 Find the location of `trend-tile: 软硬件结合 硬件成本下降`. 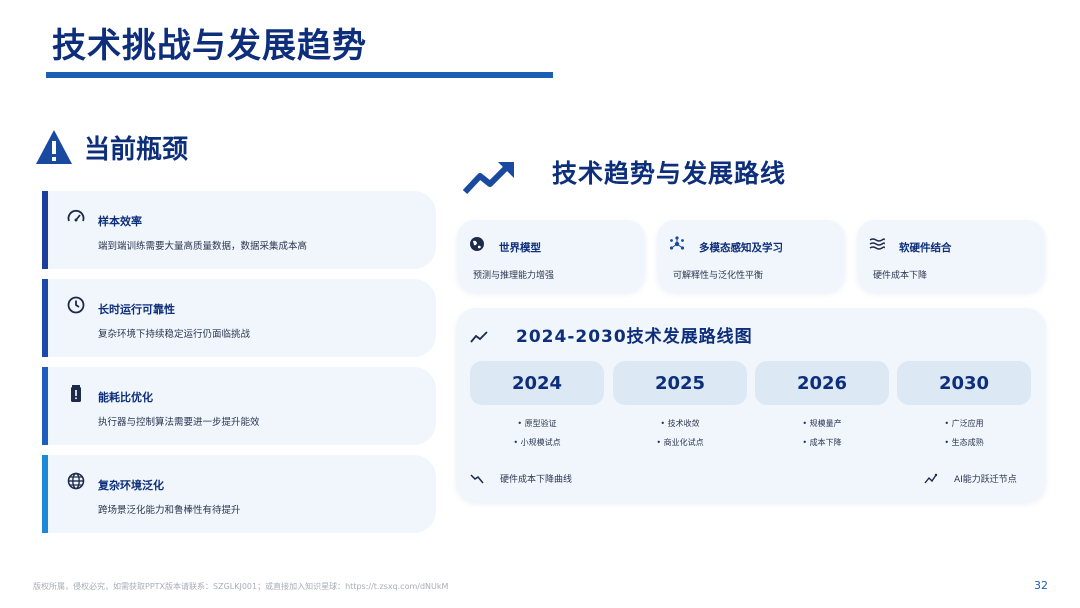

trend-tile: 软硬件结合 硬件成本下降 is located at coordinates (951, 256).